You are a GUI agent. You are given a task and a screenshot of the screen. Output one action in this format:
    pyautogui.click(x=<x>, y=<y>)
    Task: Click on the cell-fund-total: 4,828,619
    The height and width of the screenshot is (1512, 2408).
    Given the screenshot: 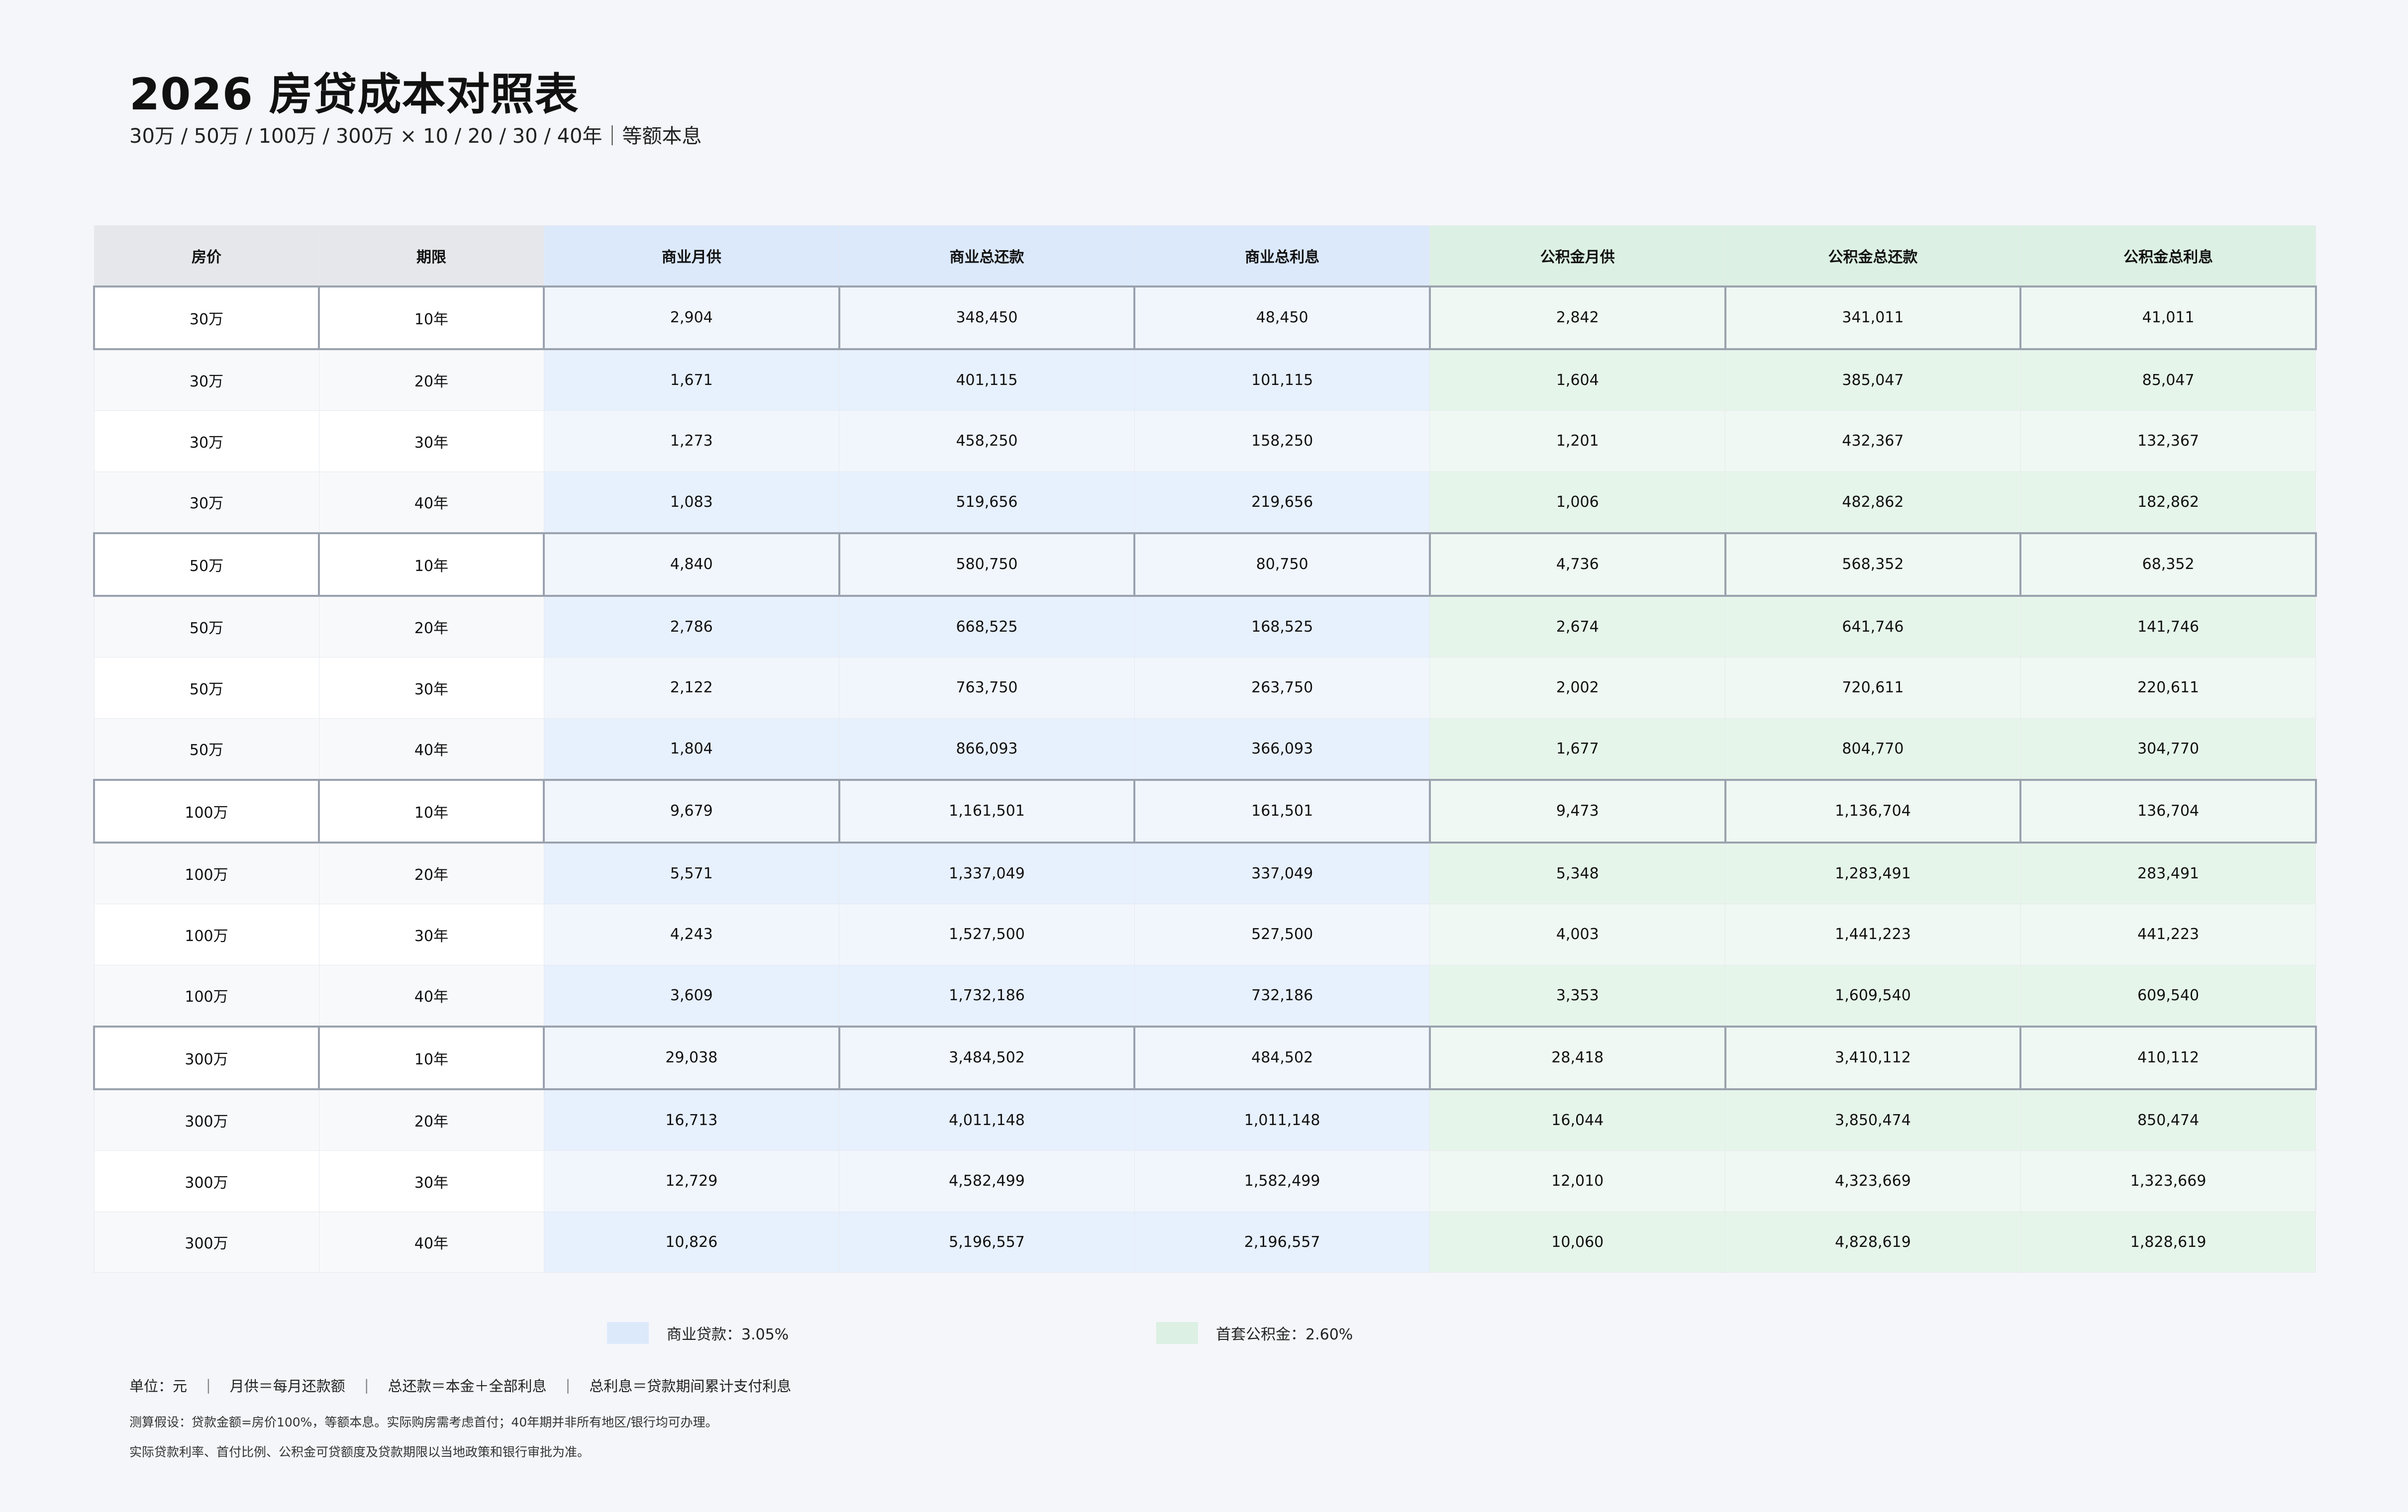 What is the action you would take?
    pyautogui.click(x=1873, y=1242)
    